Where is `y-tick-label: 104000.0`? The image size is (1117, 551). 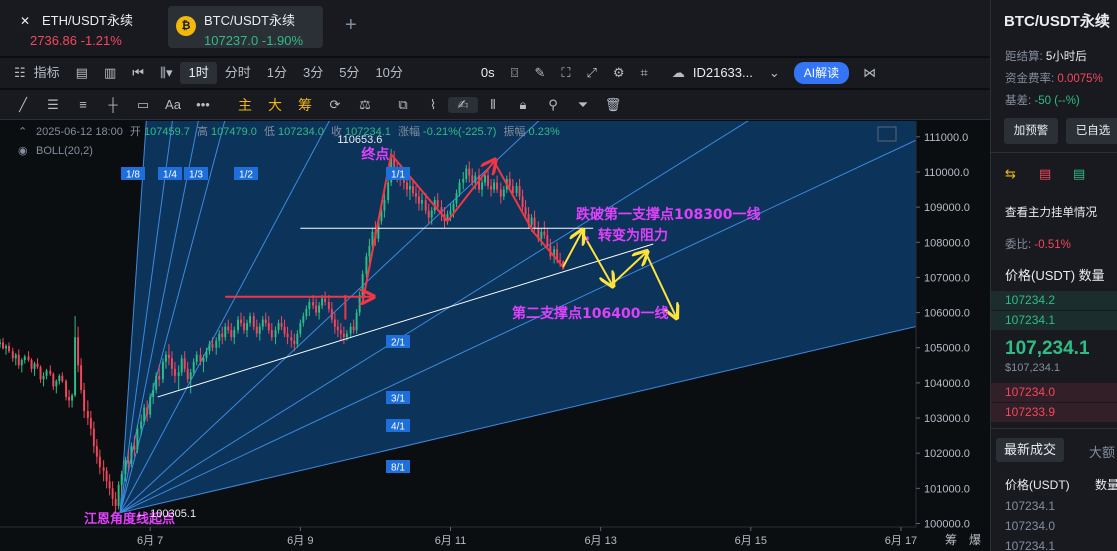 y-tick-label: 104000.0 is located at coordinates (947, 384).